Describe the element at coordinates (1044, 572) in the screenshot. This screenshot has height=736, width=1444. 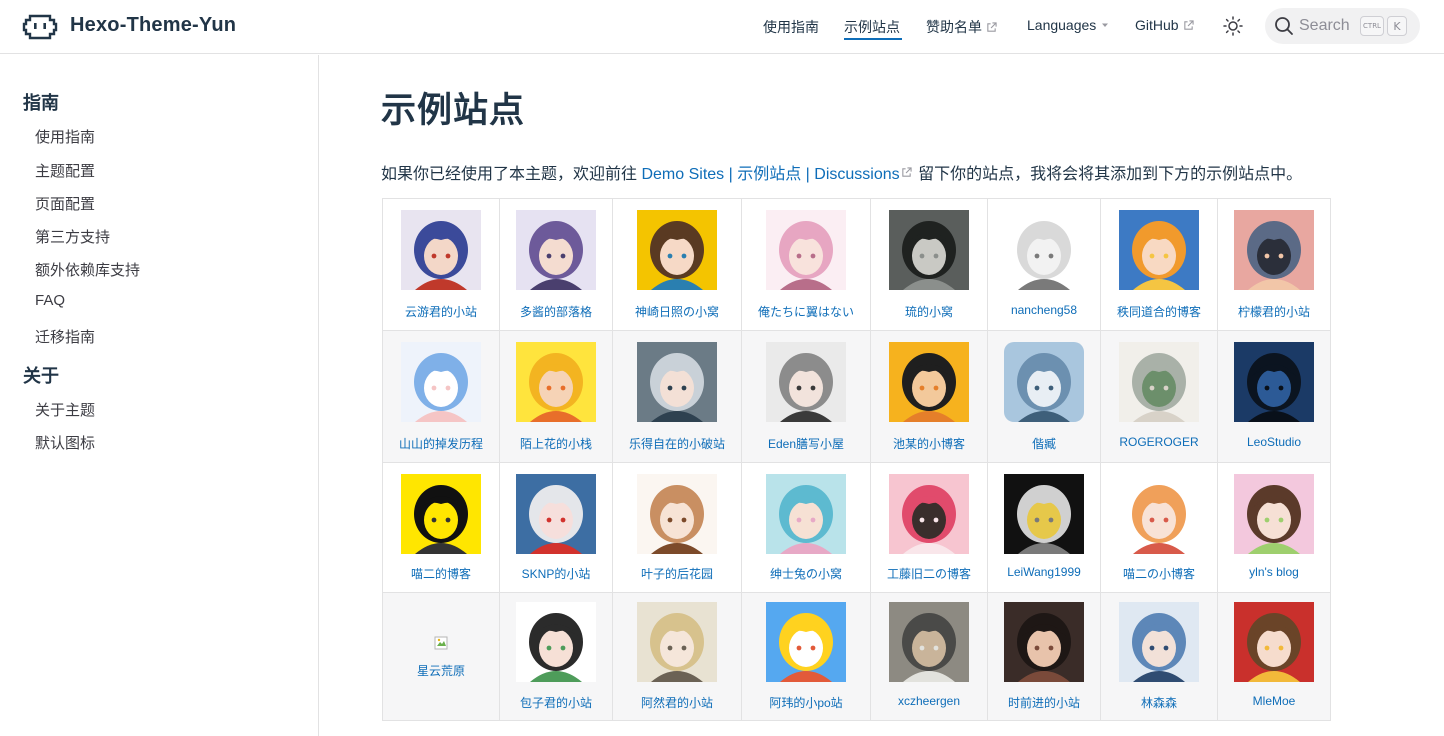
I see `site-name-link: LeiWang1999` at that location.